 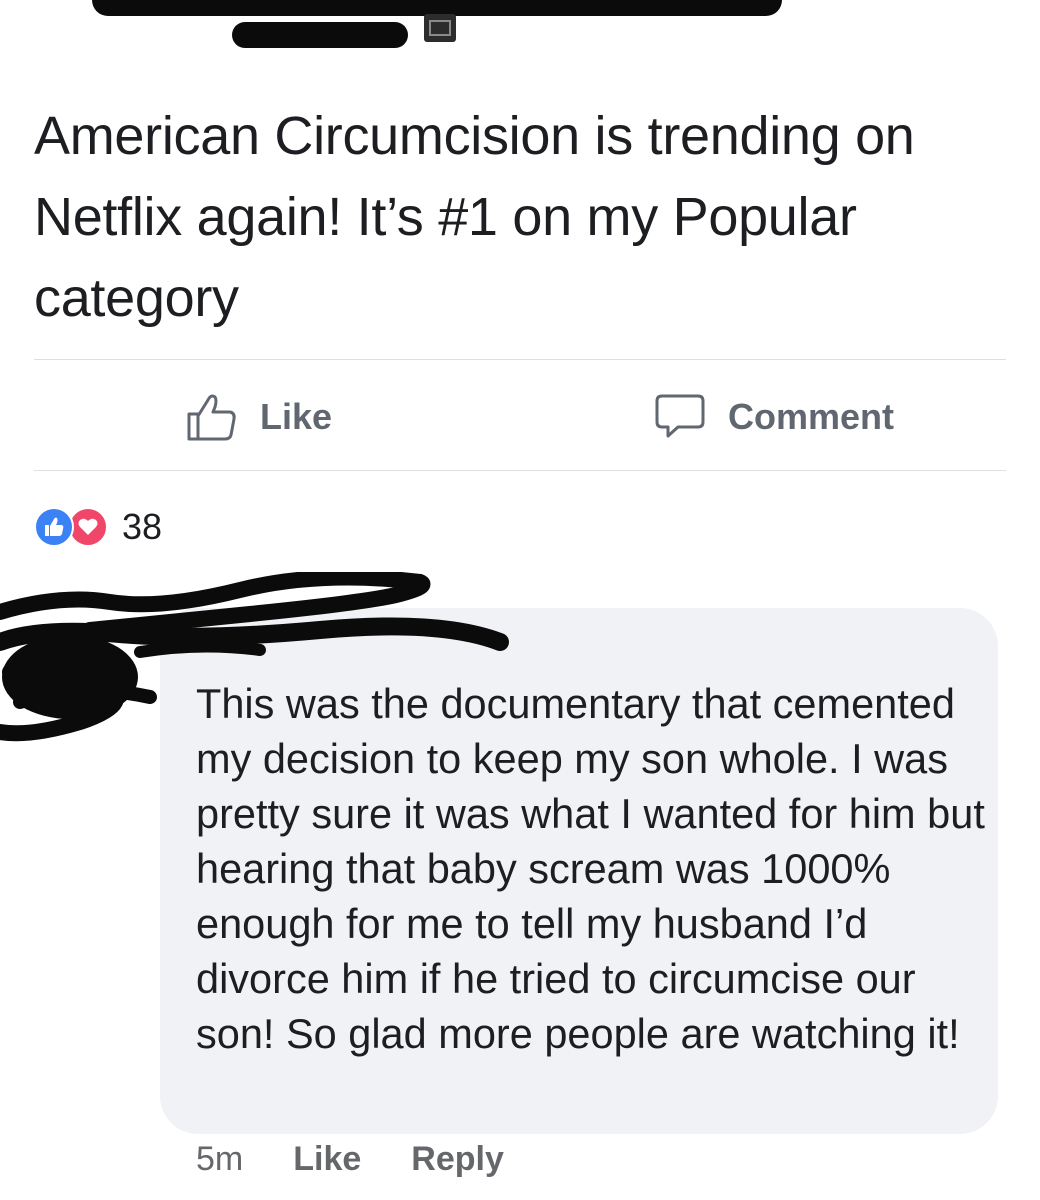 I want to click on thumbs-up-icon, so click(x=212, y=417).